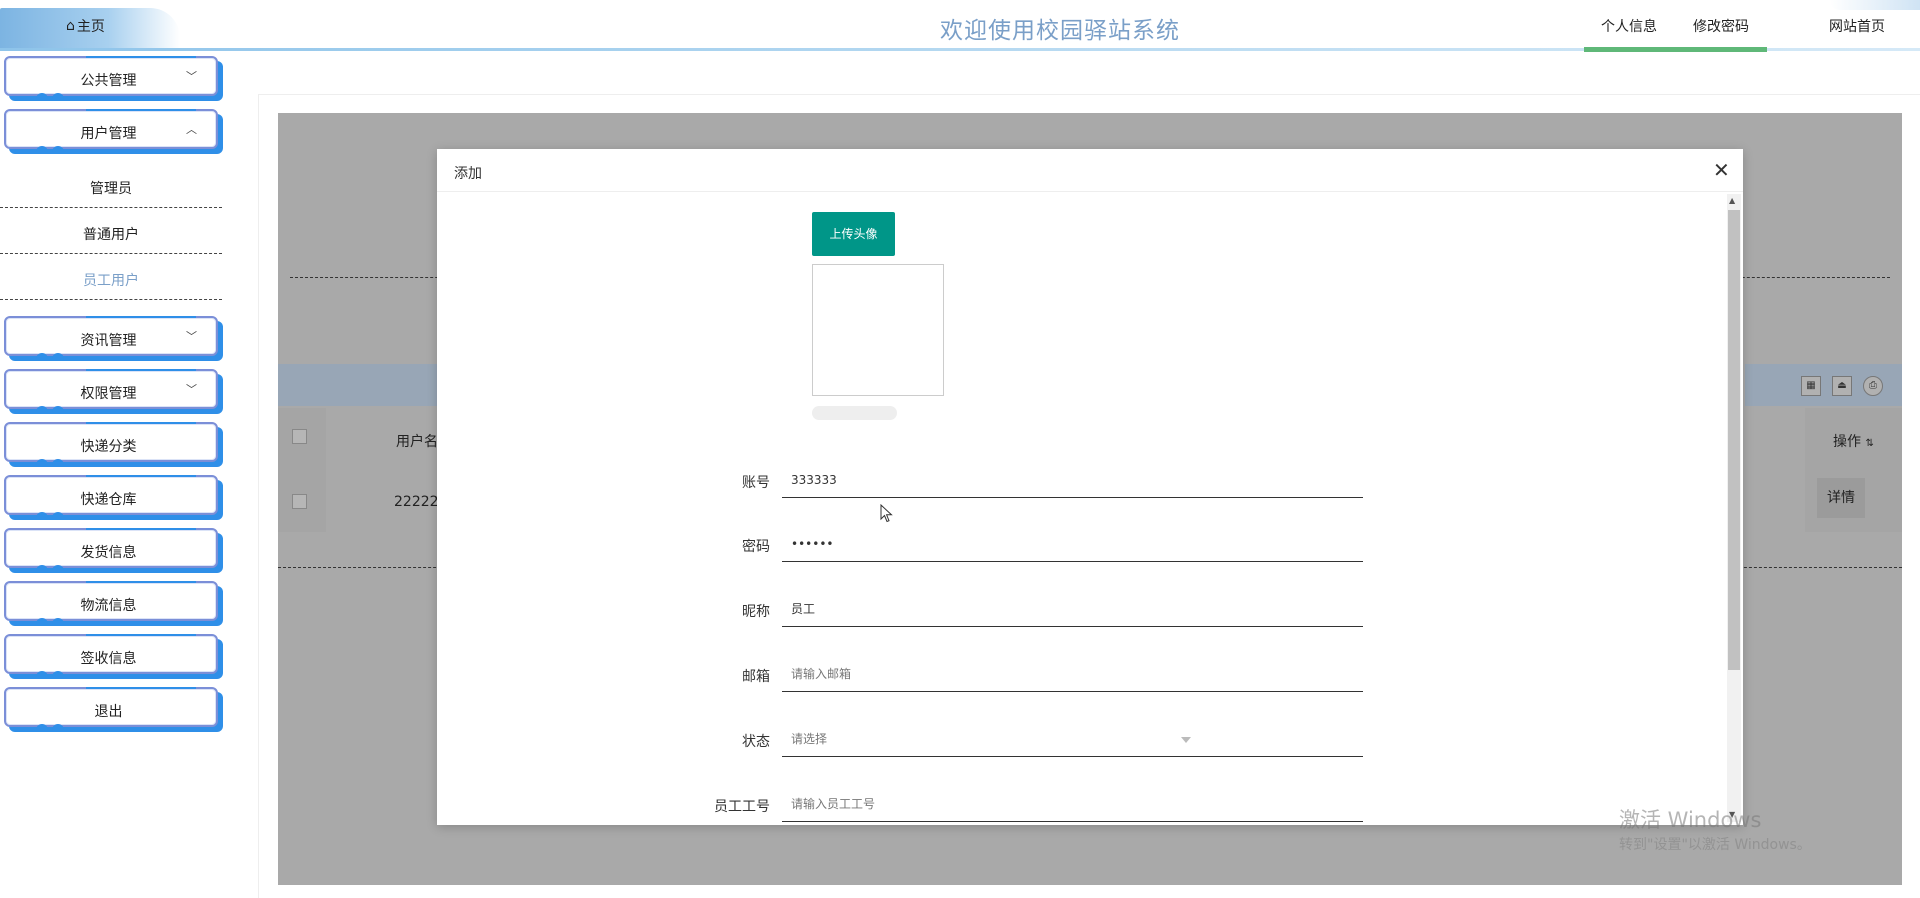 The height and width of the screenshot is (898, 1920). I want to click on scrollbar-thumb, so click(1734, 440).